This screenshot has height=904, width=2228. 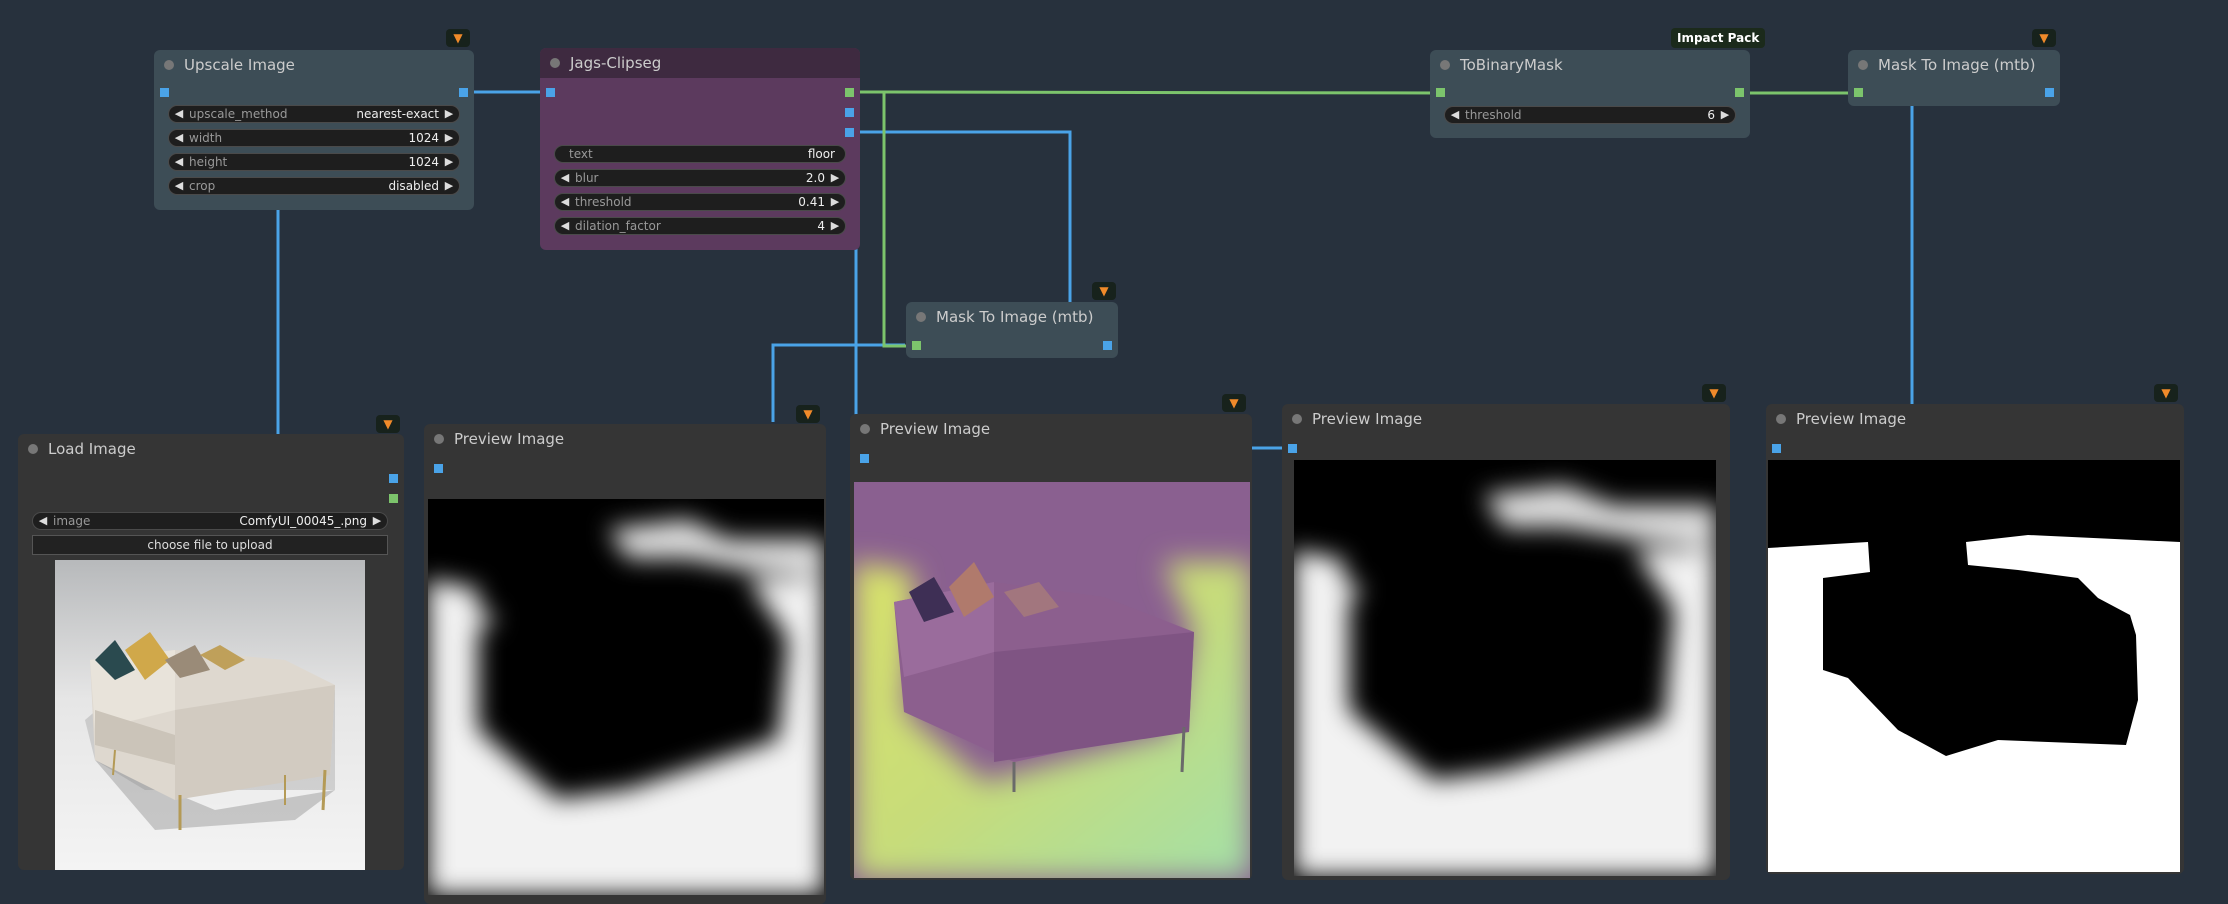 What do you see at coordinates (210, 715) in the screenshot?
I see `loaded-image-sofa` at bounding box center [210, 715].